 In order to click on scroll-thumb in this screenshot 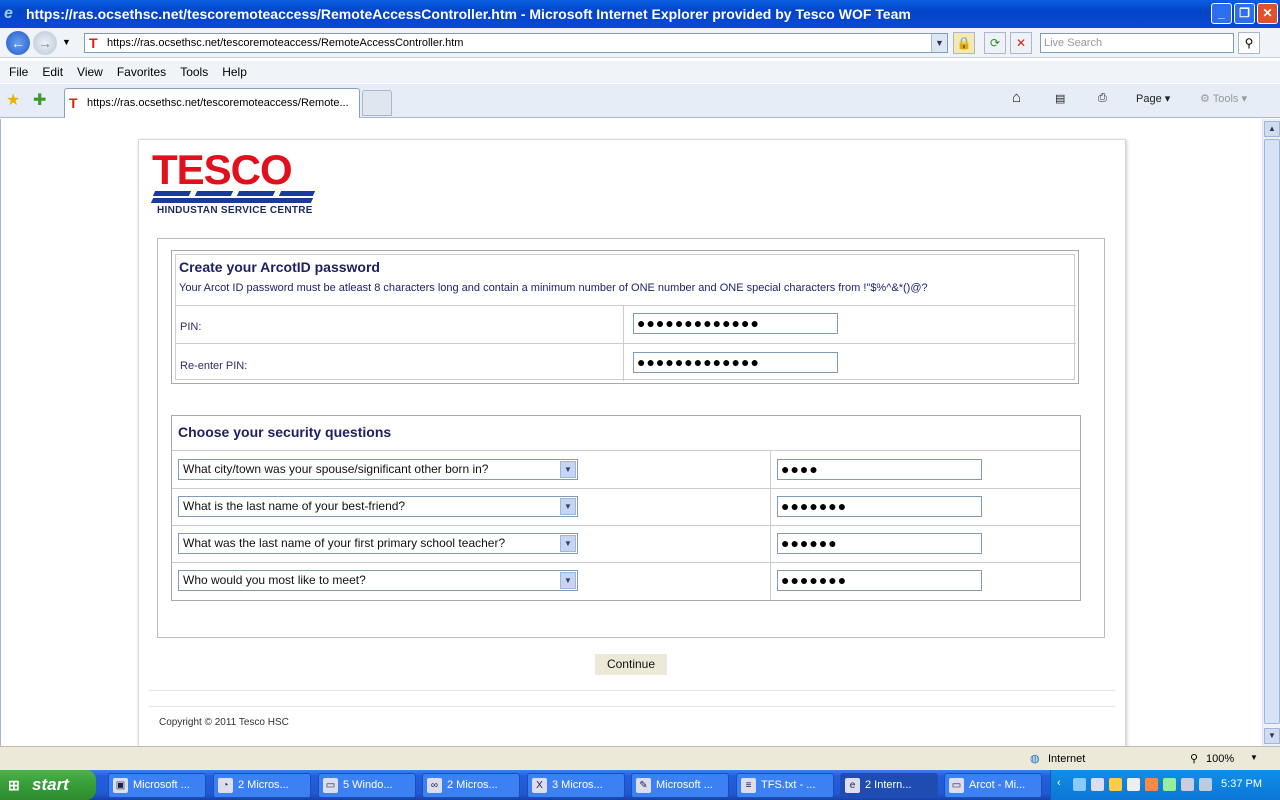, I will do `click(1272, 431)`.